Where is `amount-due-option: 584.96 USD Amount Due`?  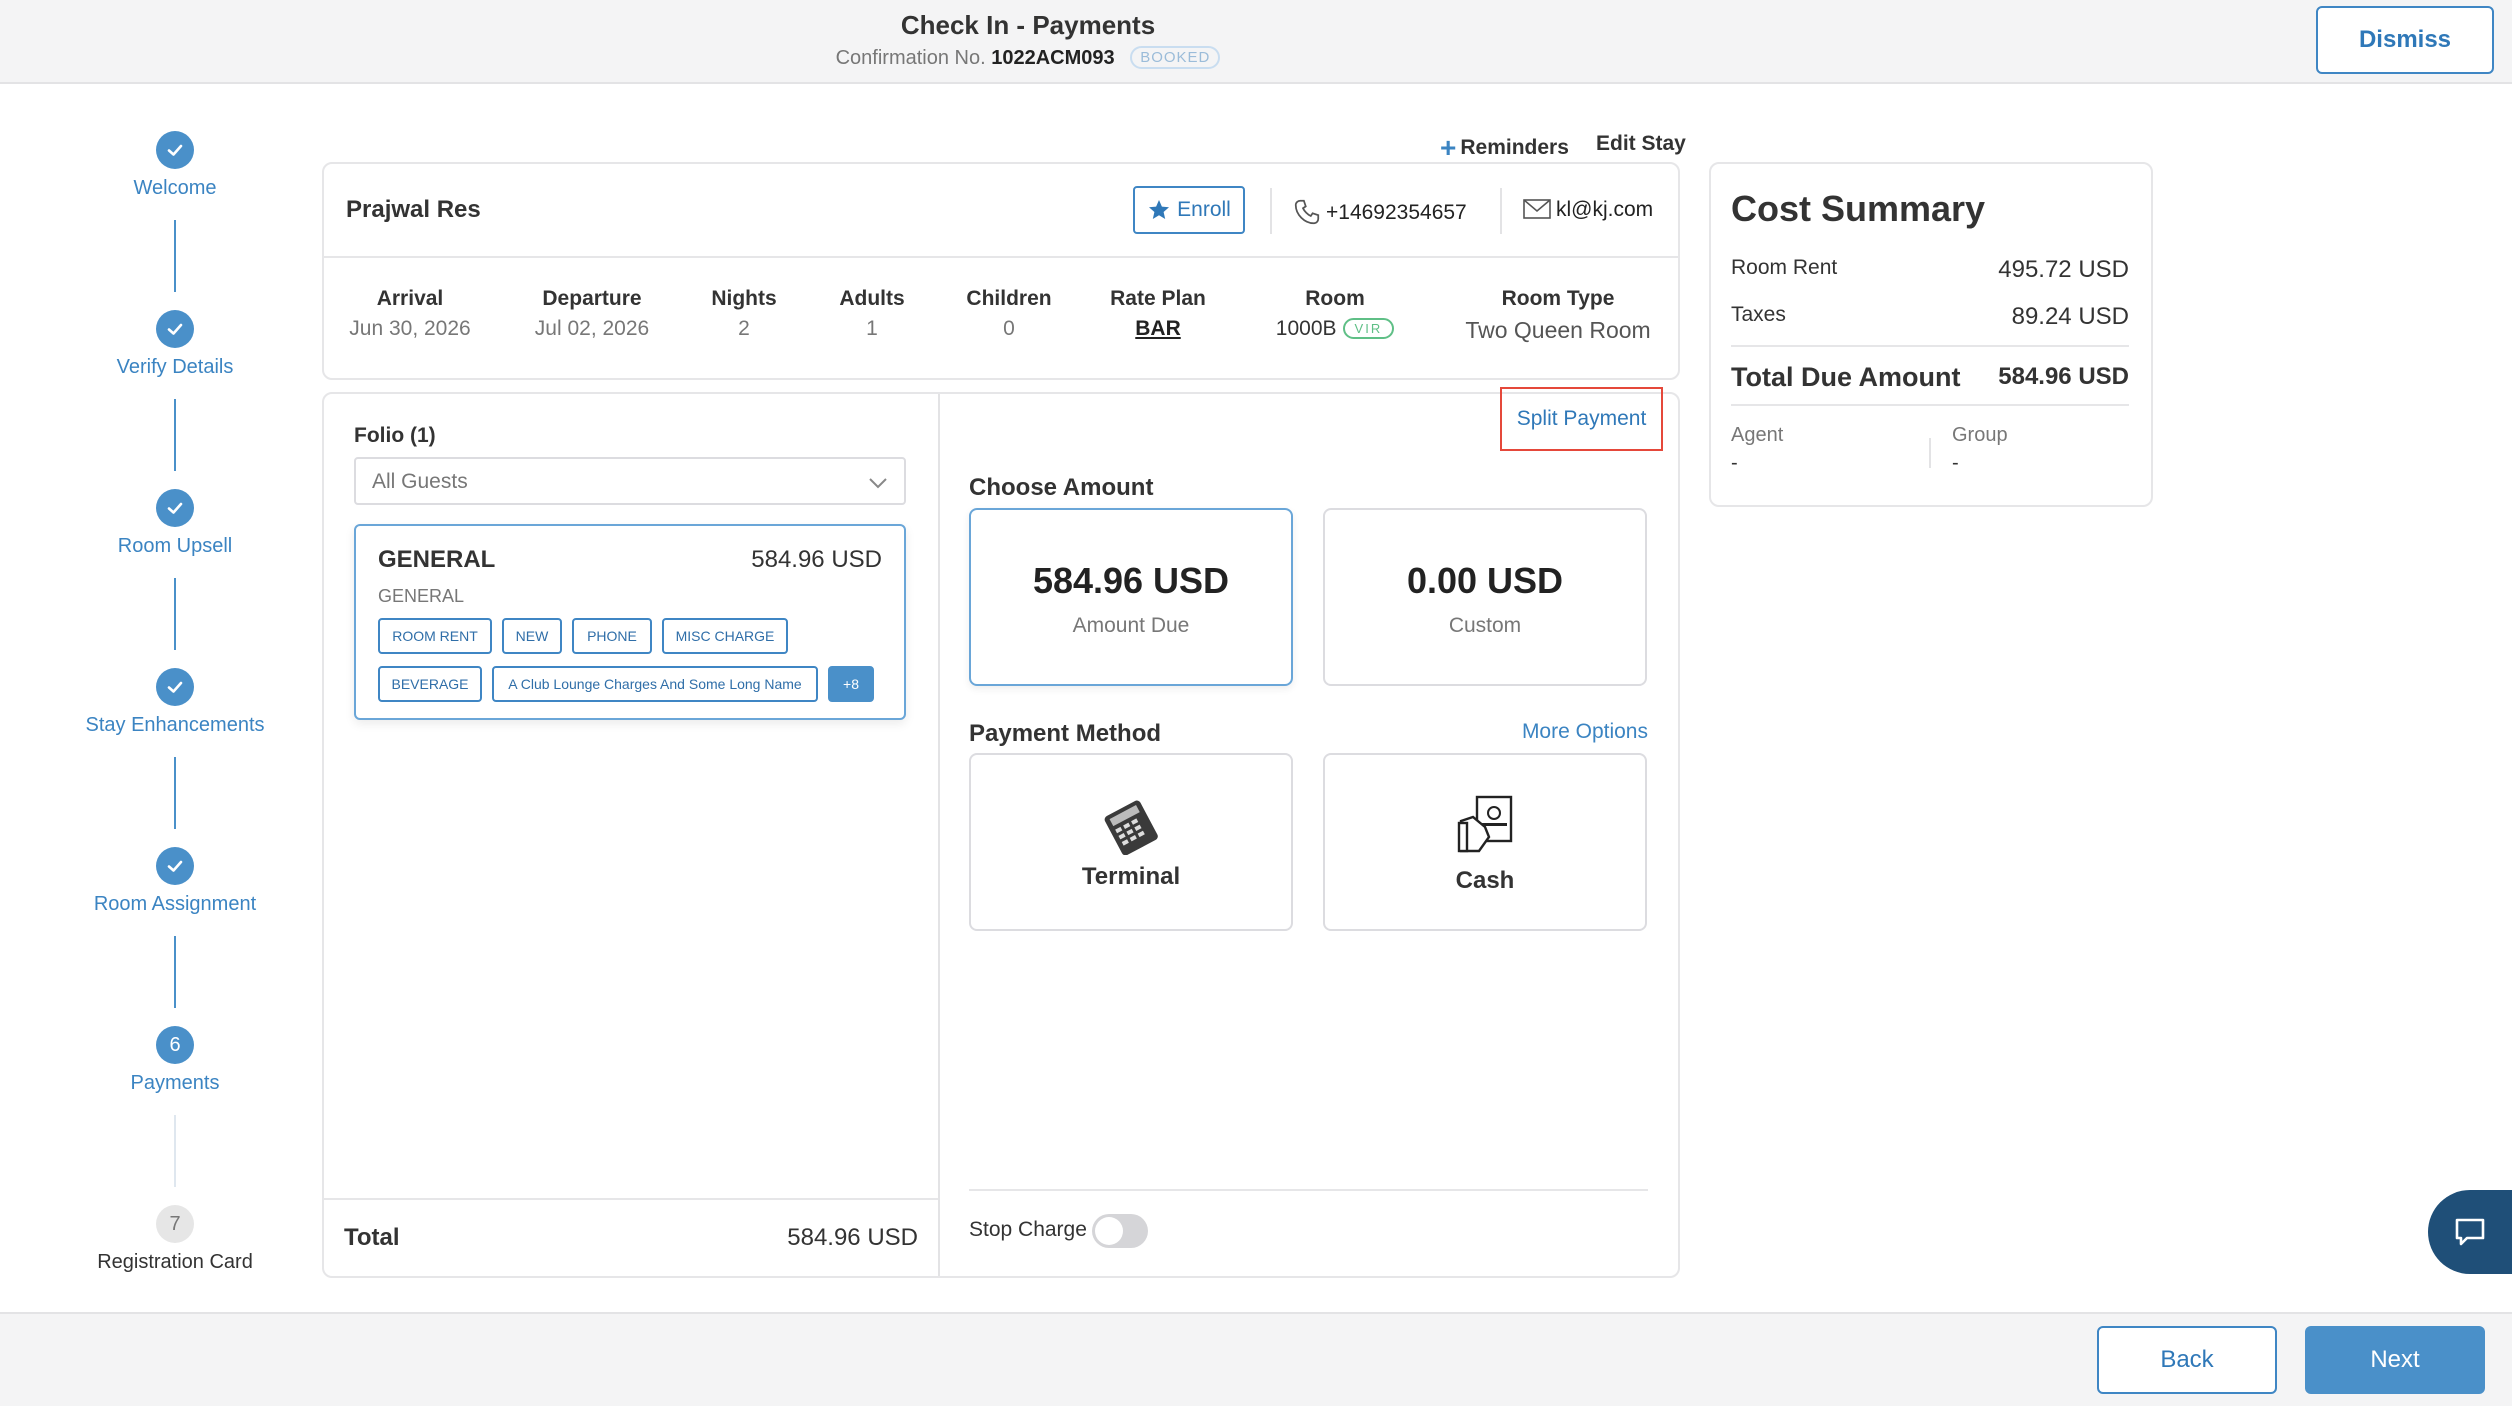
amount-due-option: 584.96 USD Amount Due is located at coordinates (1131, 597).